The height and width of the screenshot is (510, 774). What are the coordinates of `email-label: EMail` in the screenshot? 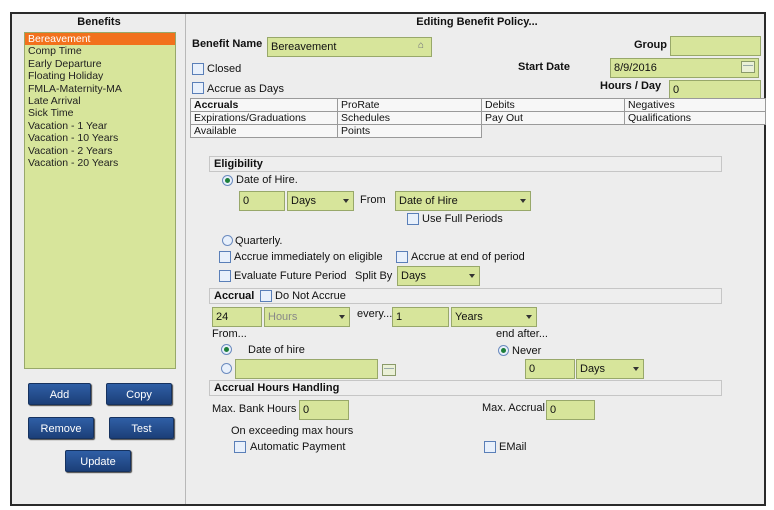 It's located at (513, 447).